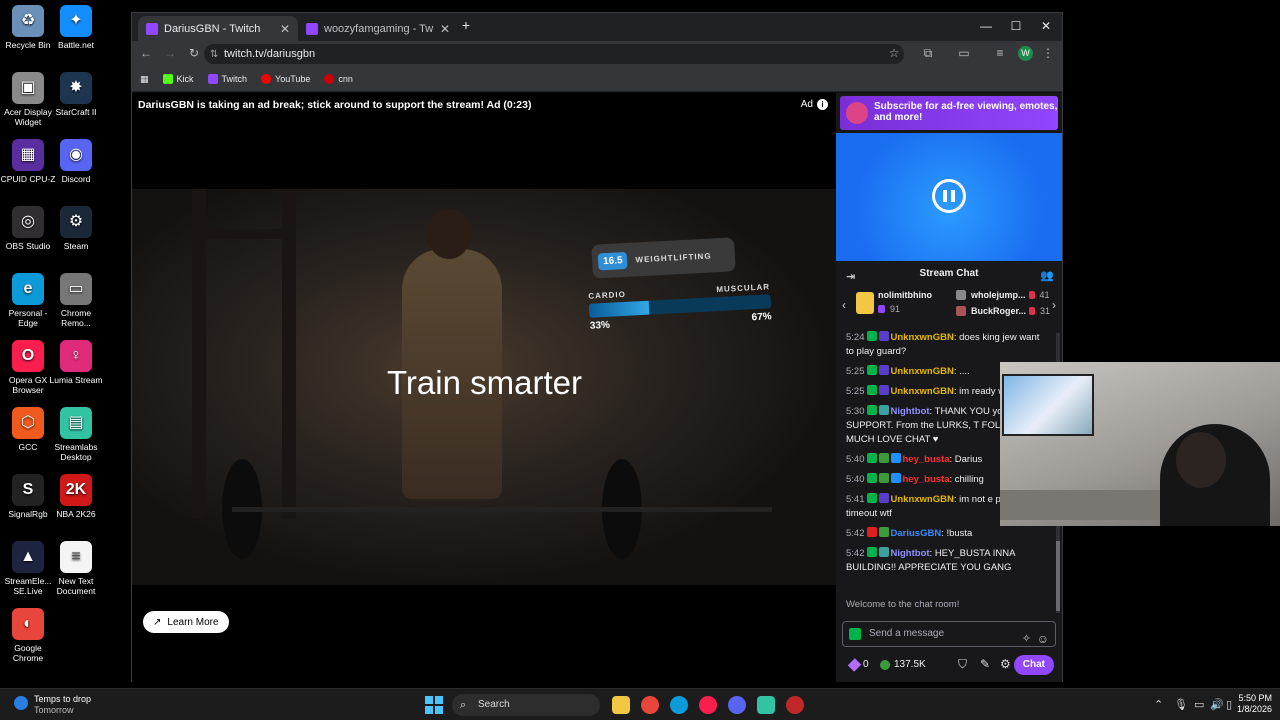 This screenshot has height=720, width=1280. What do you see at coordinates (28, 635) in the screenshot?
I see `desktop-icon: ◐ Google Chrome` at bounding box center [28, 635].